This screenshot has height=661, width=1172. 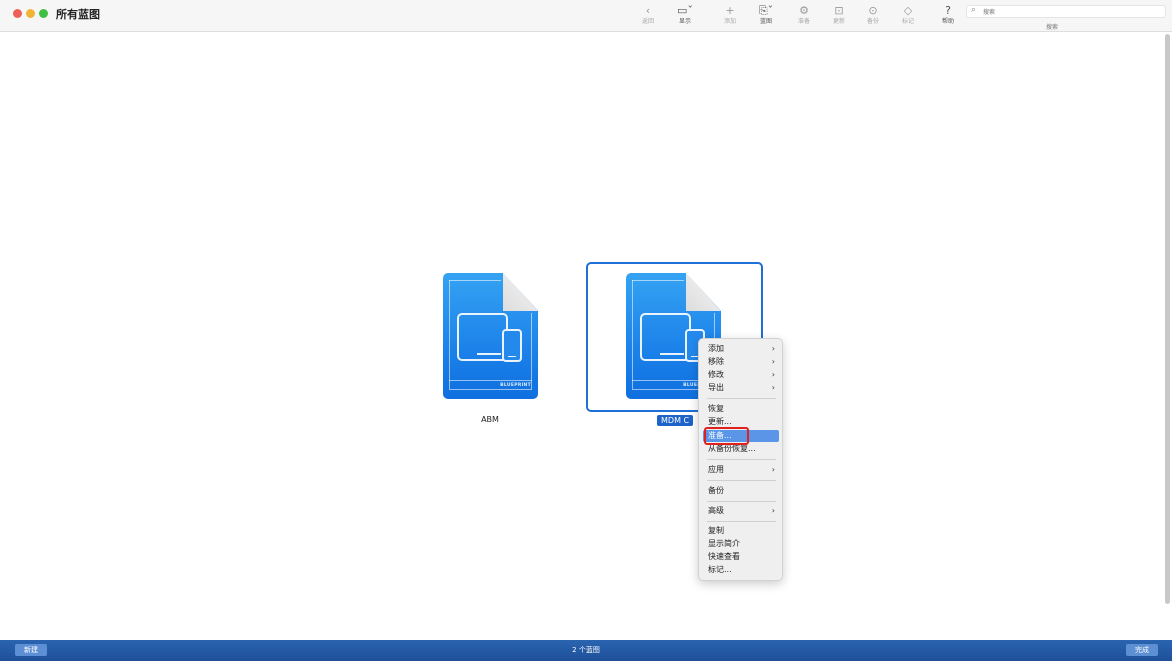 I want to click on blueprint-button: ⎘ˇ 蓝图, so click(x=766, y=16).